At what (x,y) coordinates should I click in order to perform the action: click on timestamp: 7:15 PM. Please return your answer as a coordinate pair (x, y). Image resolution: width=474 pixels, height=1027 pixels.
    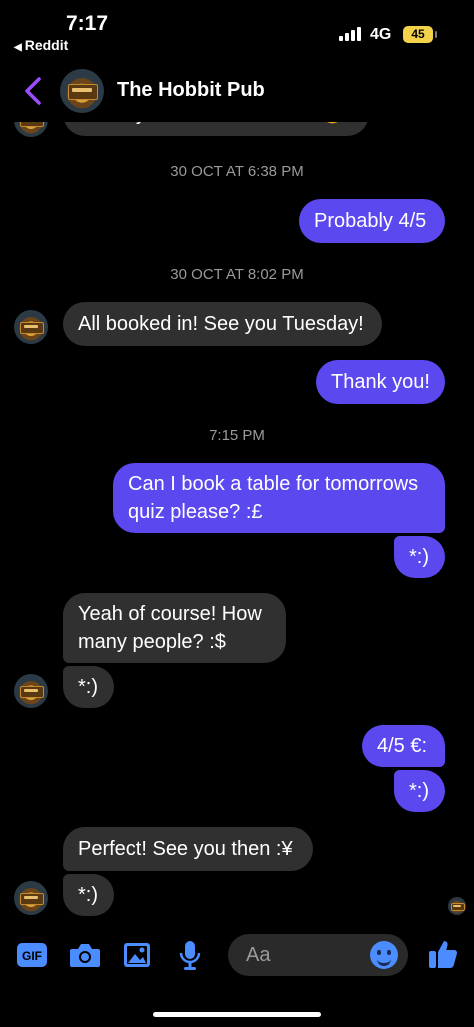
    Looking at the image, I should click on (237, 435).